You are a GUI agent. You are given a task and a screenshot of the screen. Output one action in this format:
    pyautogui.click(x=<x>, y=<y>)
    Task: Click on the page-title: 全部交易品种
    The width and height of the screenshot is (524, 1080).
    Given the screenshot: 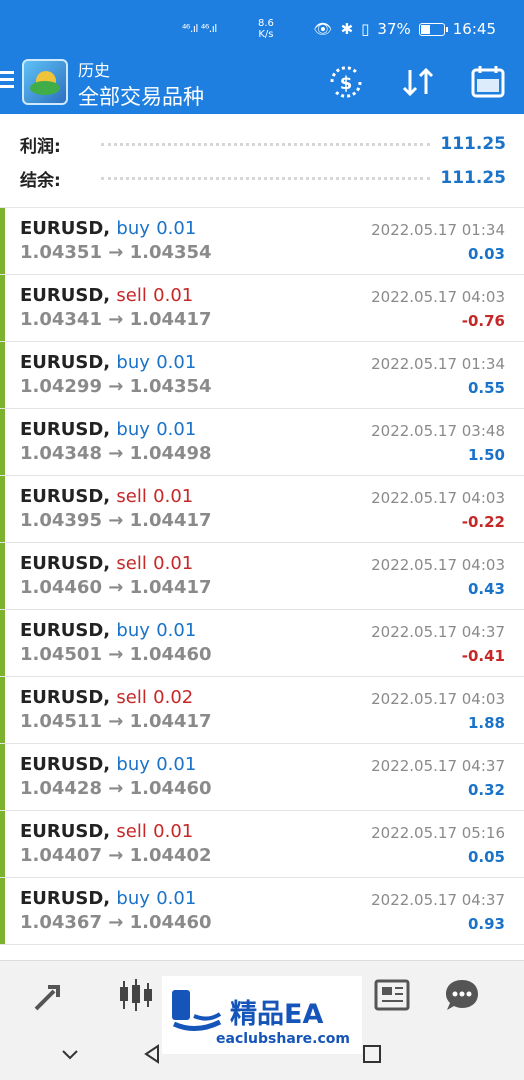 What is the action you would take?
    pyautogui.click(x=141, y=96)
    